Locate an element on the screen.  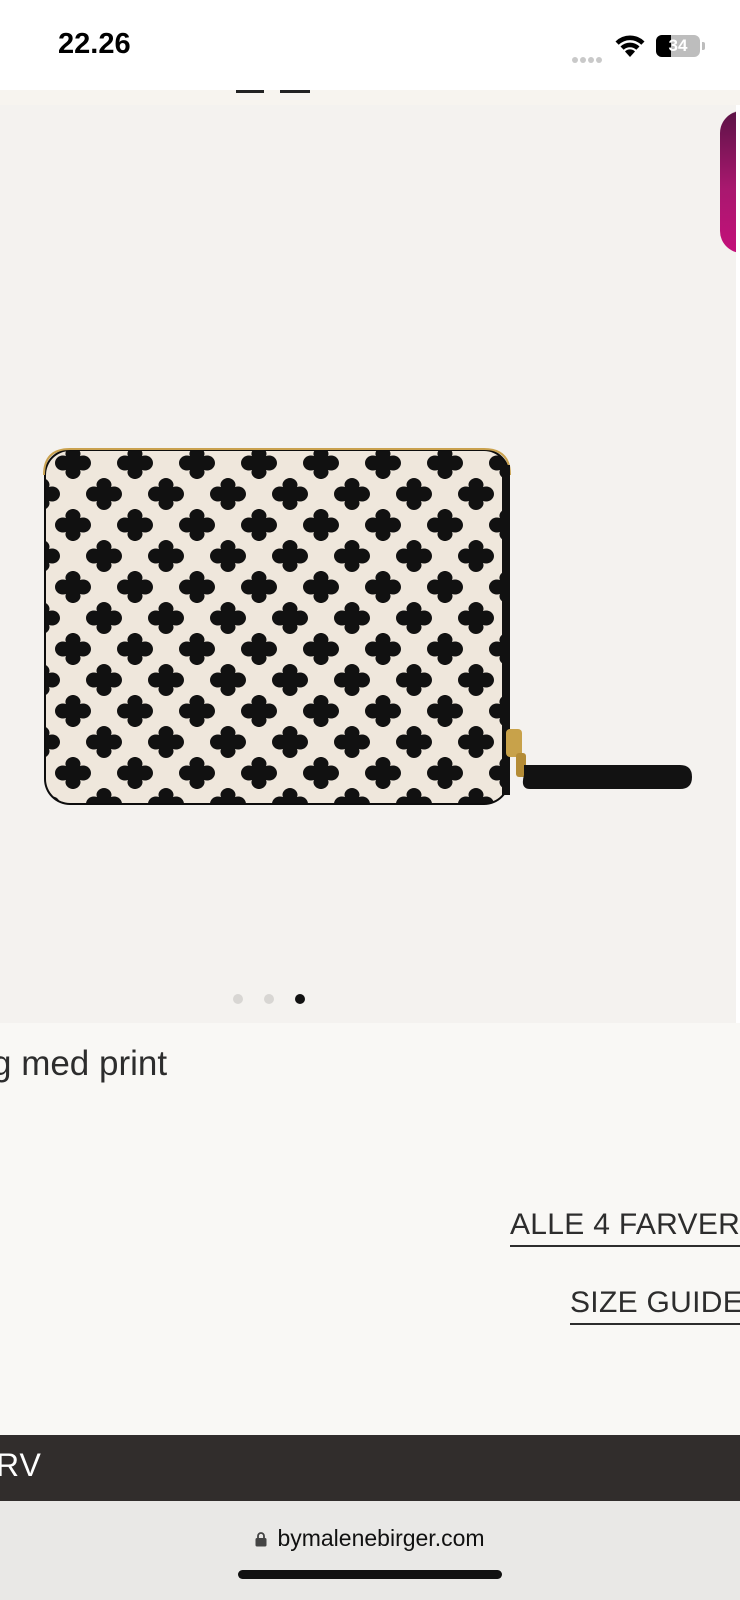
lock-icon is located at coordinates (261, 1539).